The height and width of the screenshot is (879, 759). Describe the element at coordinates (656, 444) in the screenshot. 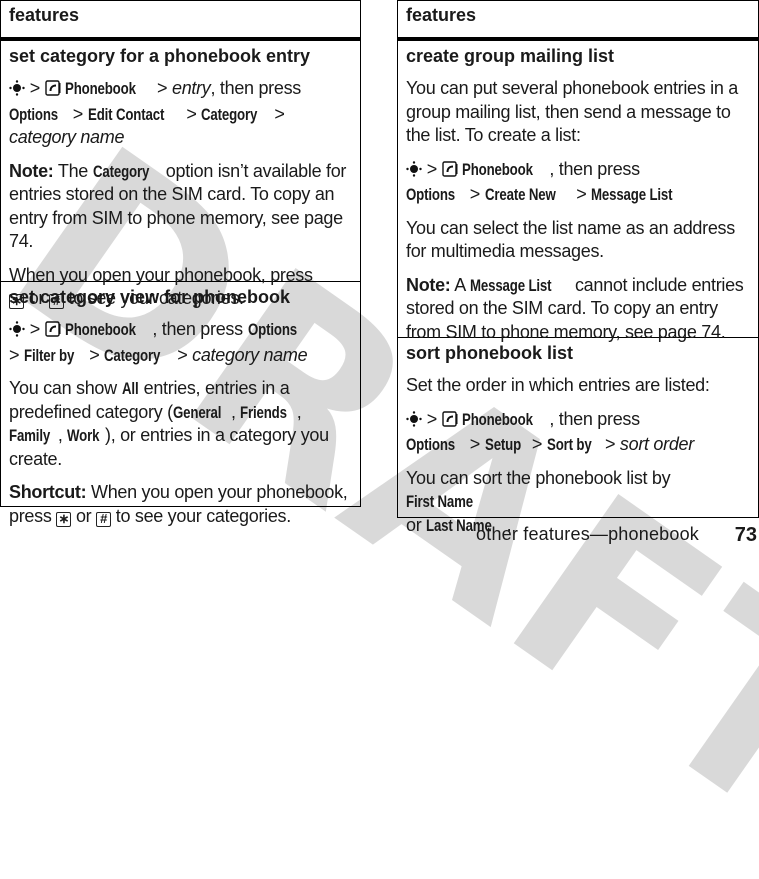

I see `path-sort-order: sort order` at that location.